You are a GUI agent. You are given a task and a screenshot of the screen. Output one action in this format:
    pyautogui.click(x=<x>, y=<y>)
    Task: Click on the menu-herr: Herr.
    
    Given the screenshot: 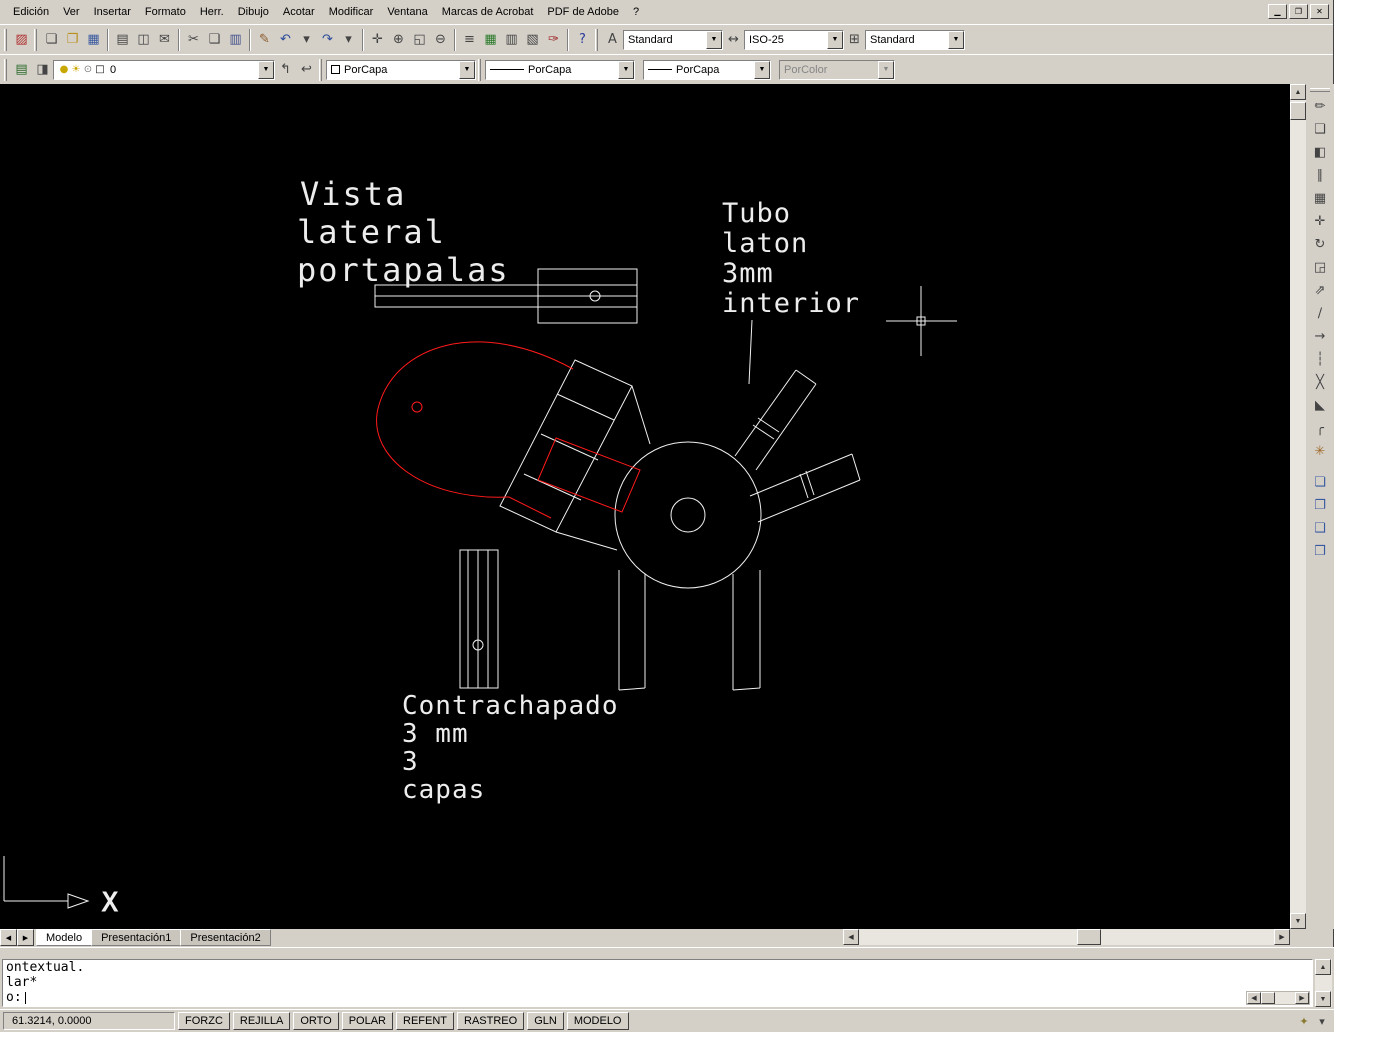 What is the action you would take?
    pyautogui.click(x=212, y=12)
    